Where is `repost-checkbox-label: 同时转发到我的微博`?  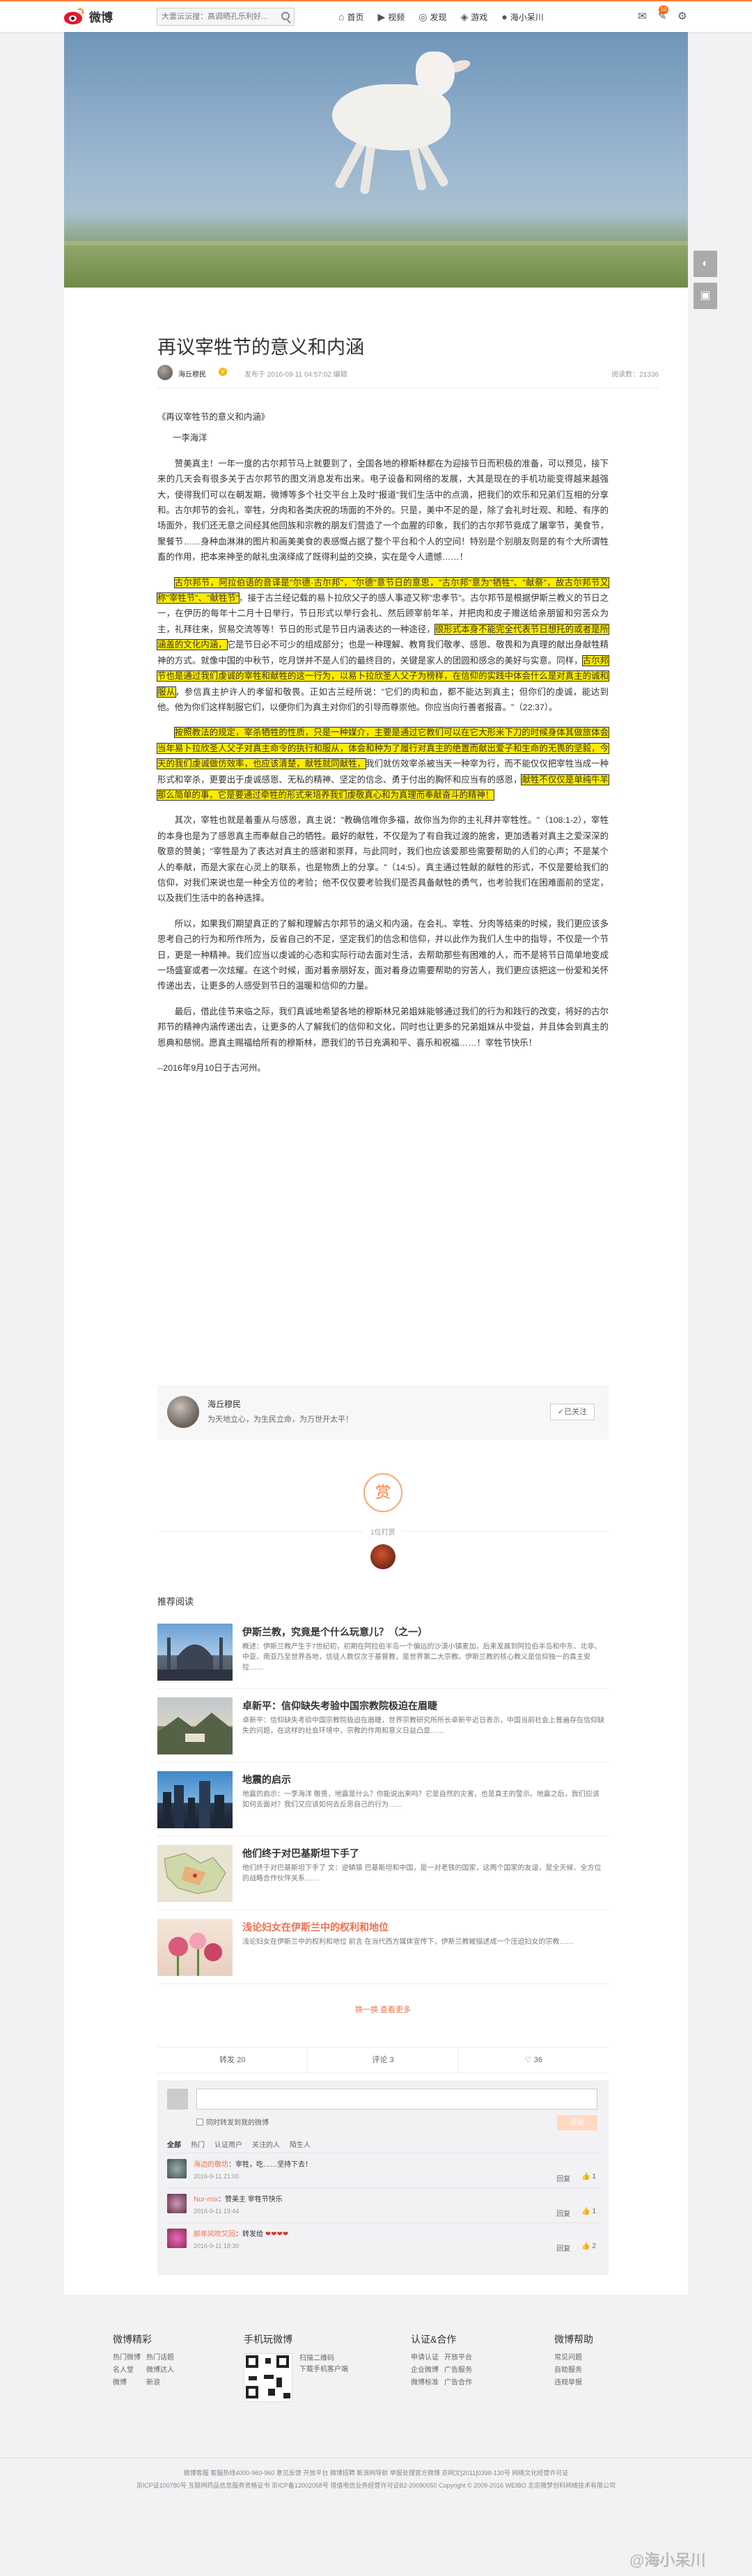
repost-checkbox-label: 同时转发到我的微博 is located at coordinates (237, 2123).